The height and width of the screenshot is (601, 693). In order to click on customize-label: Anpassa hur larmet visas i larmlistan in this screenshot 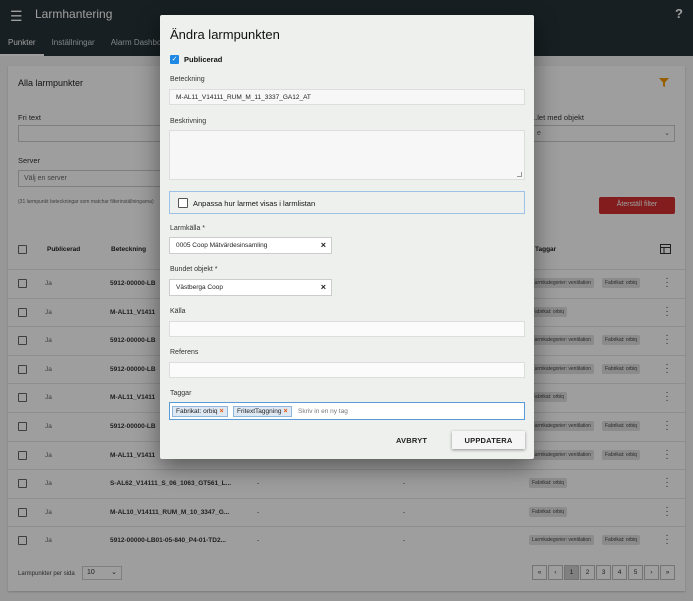, I will do `click(254, 203)`.